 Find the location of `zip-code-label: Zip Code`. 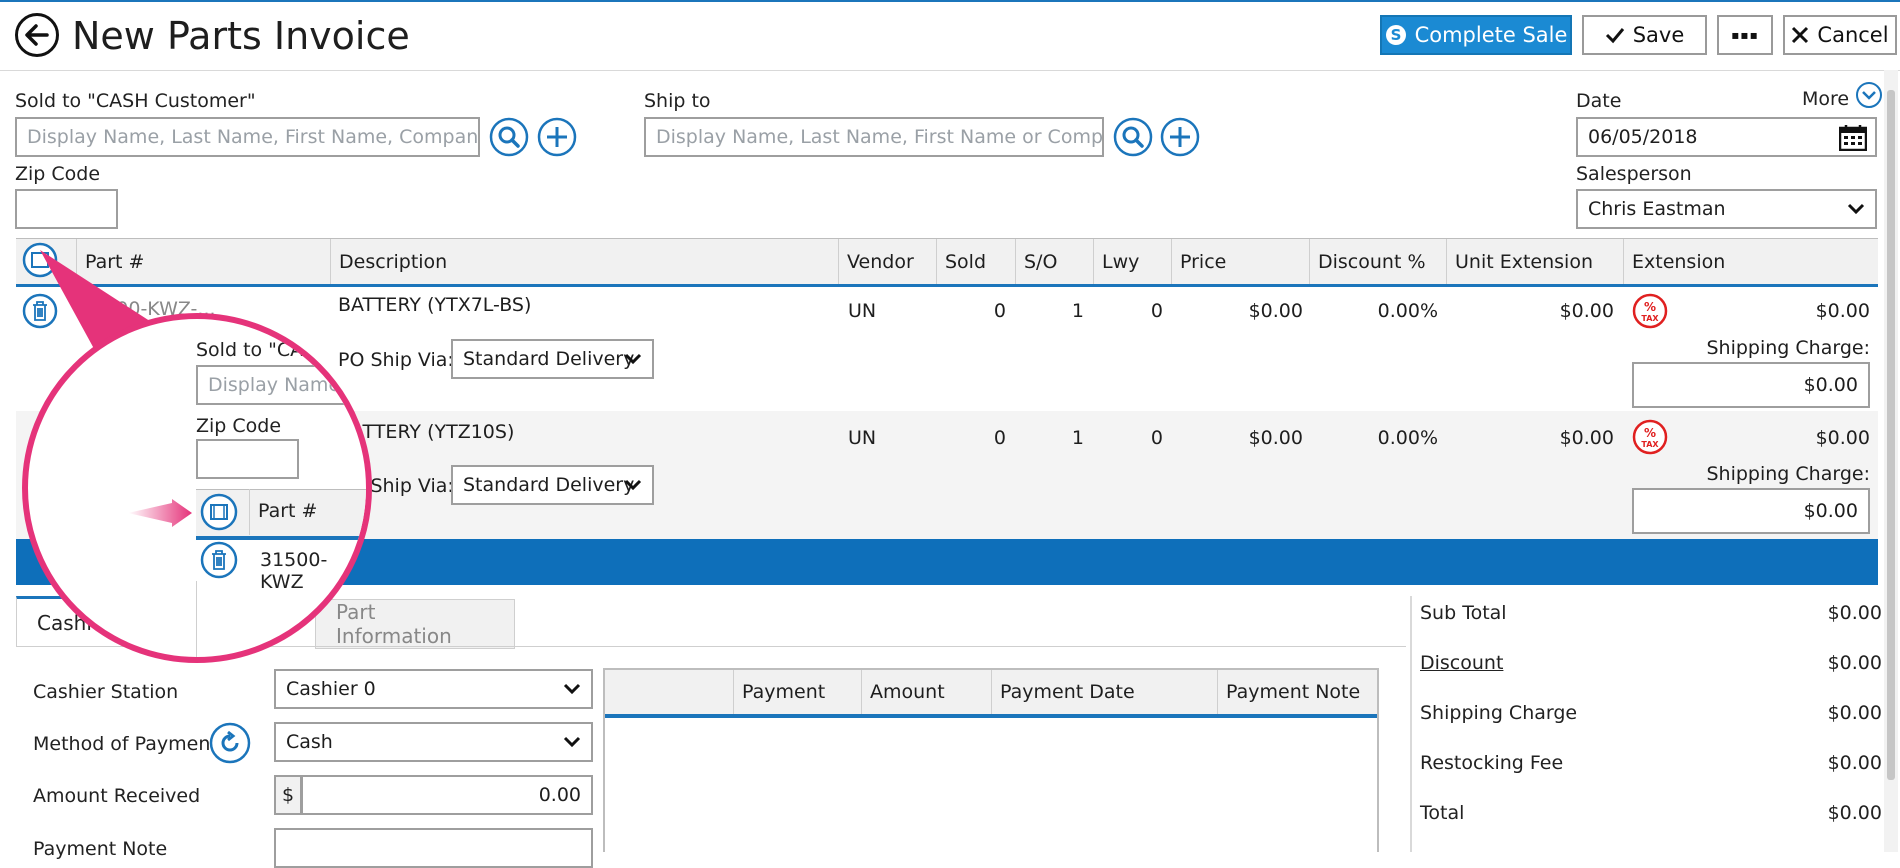

zip-code-label: Zip Code is located at coordinates (58, 174).